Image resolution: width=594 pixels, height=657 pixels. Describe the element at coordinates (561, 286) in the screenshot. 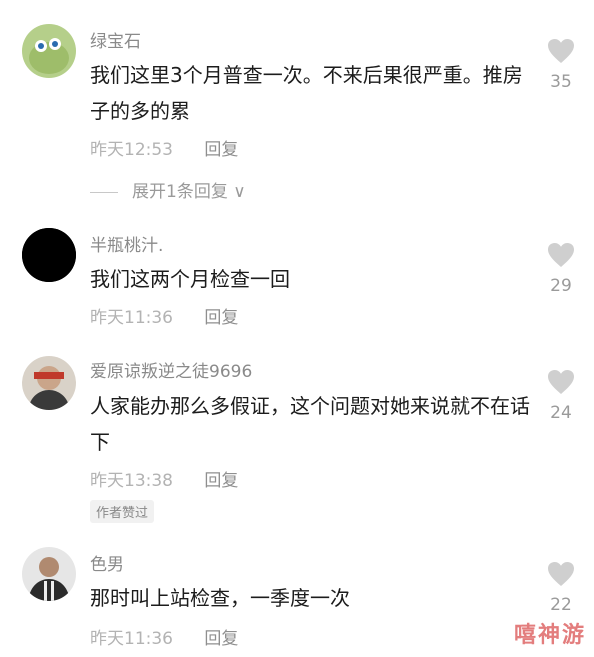

I see `like-count: 29` at that location.